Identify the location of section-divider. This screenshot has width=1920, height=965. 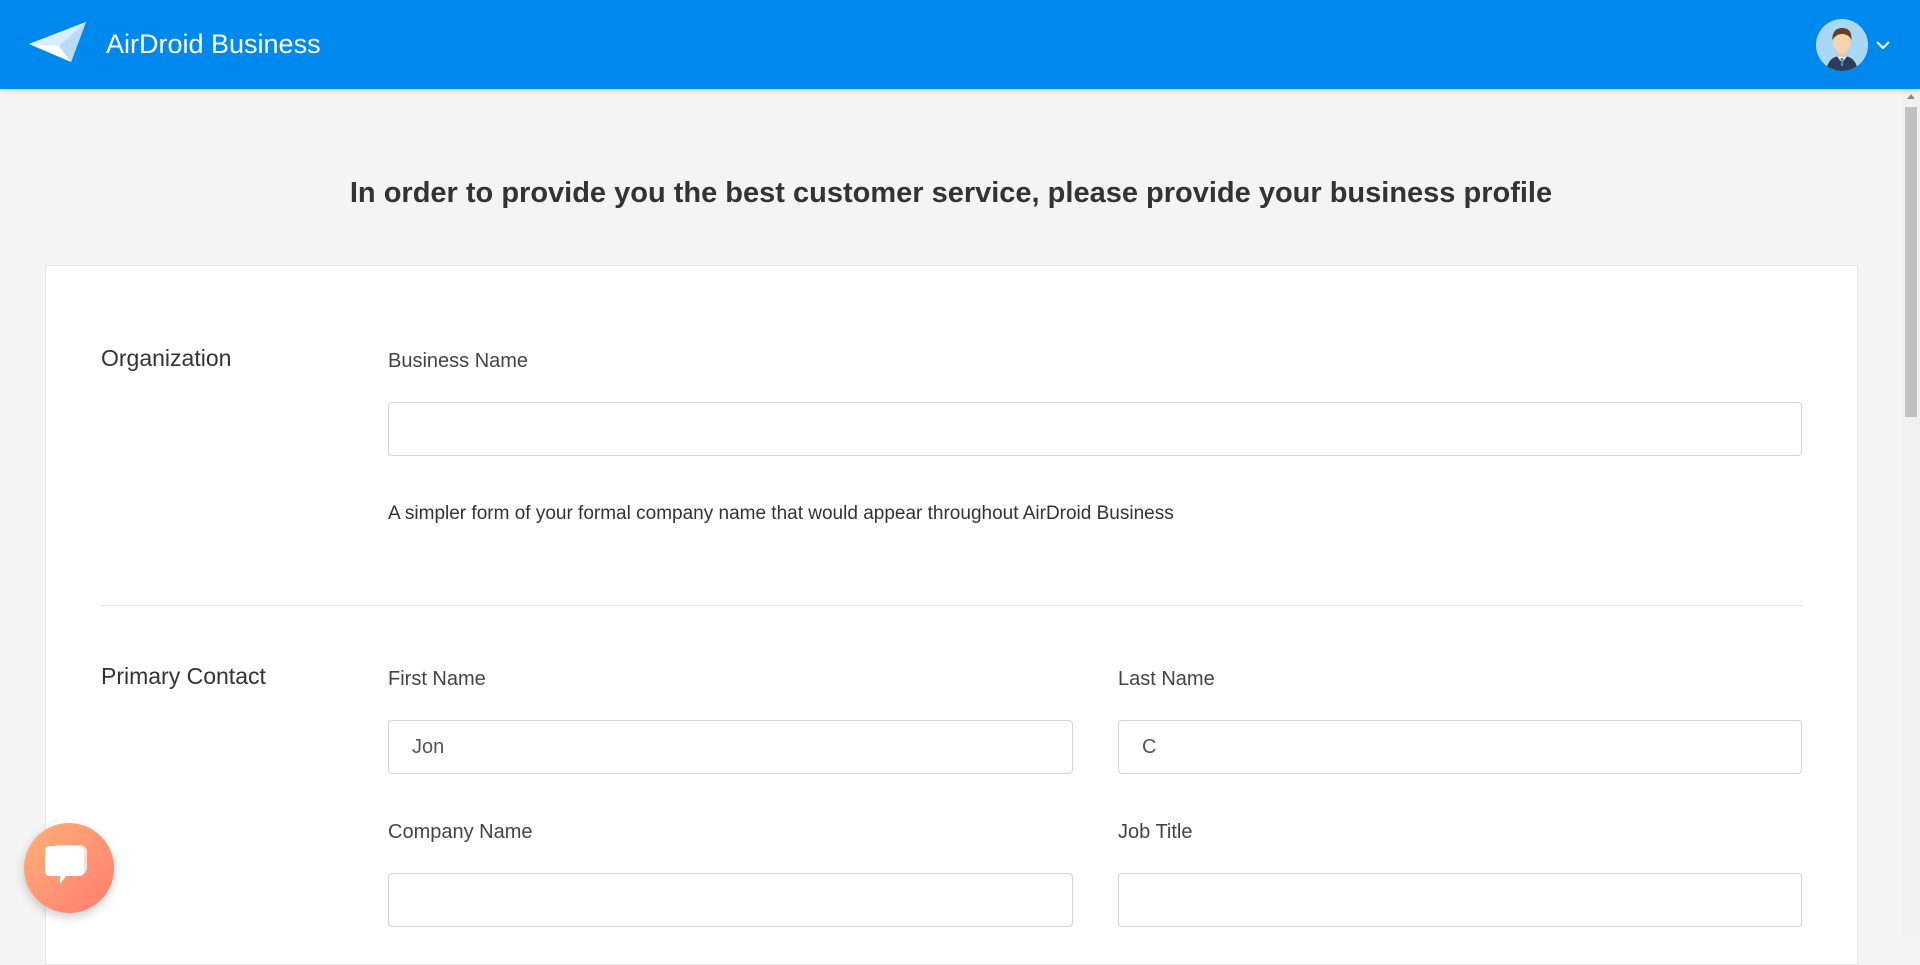
(951, 605).